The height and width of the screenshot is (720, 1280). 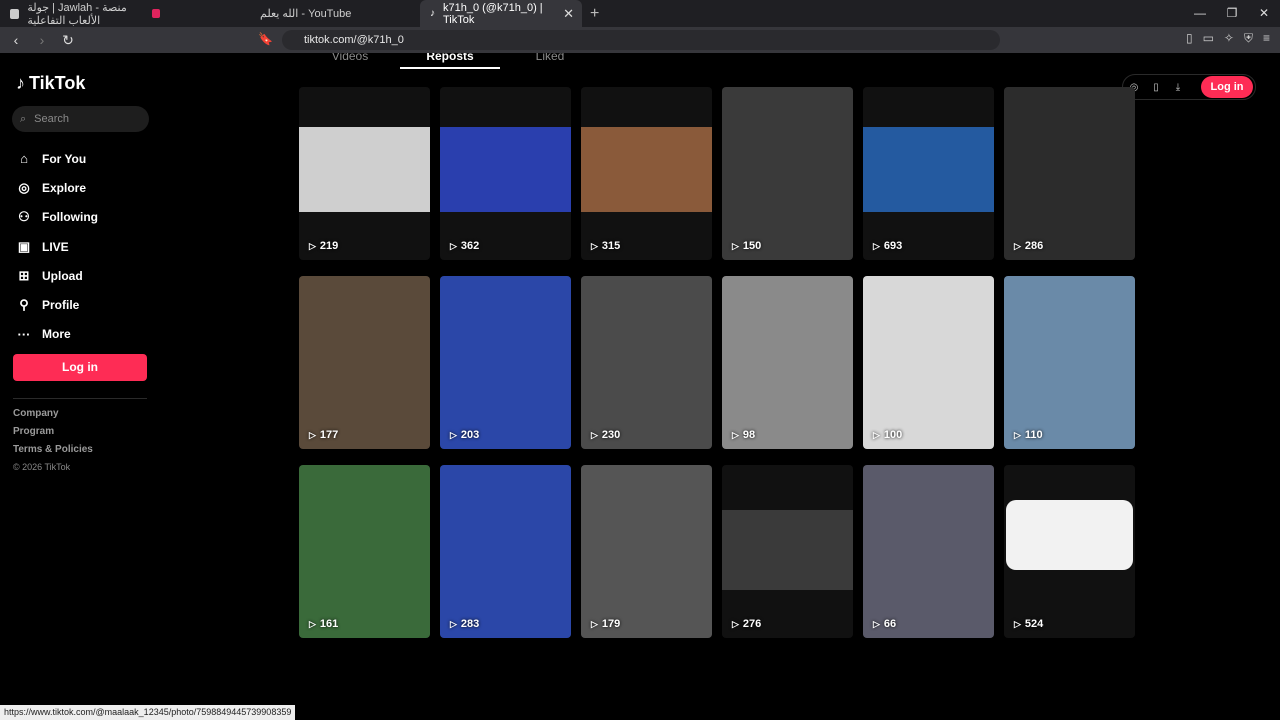 What do you see at coordinates (156, 13) in the screenshot?
I see `youtube-favicon-icon` at bounding box center [156, 13].